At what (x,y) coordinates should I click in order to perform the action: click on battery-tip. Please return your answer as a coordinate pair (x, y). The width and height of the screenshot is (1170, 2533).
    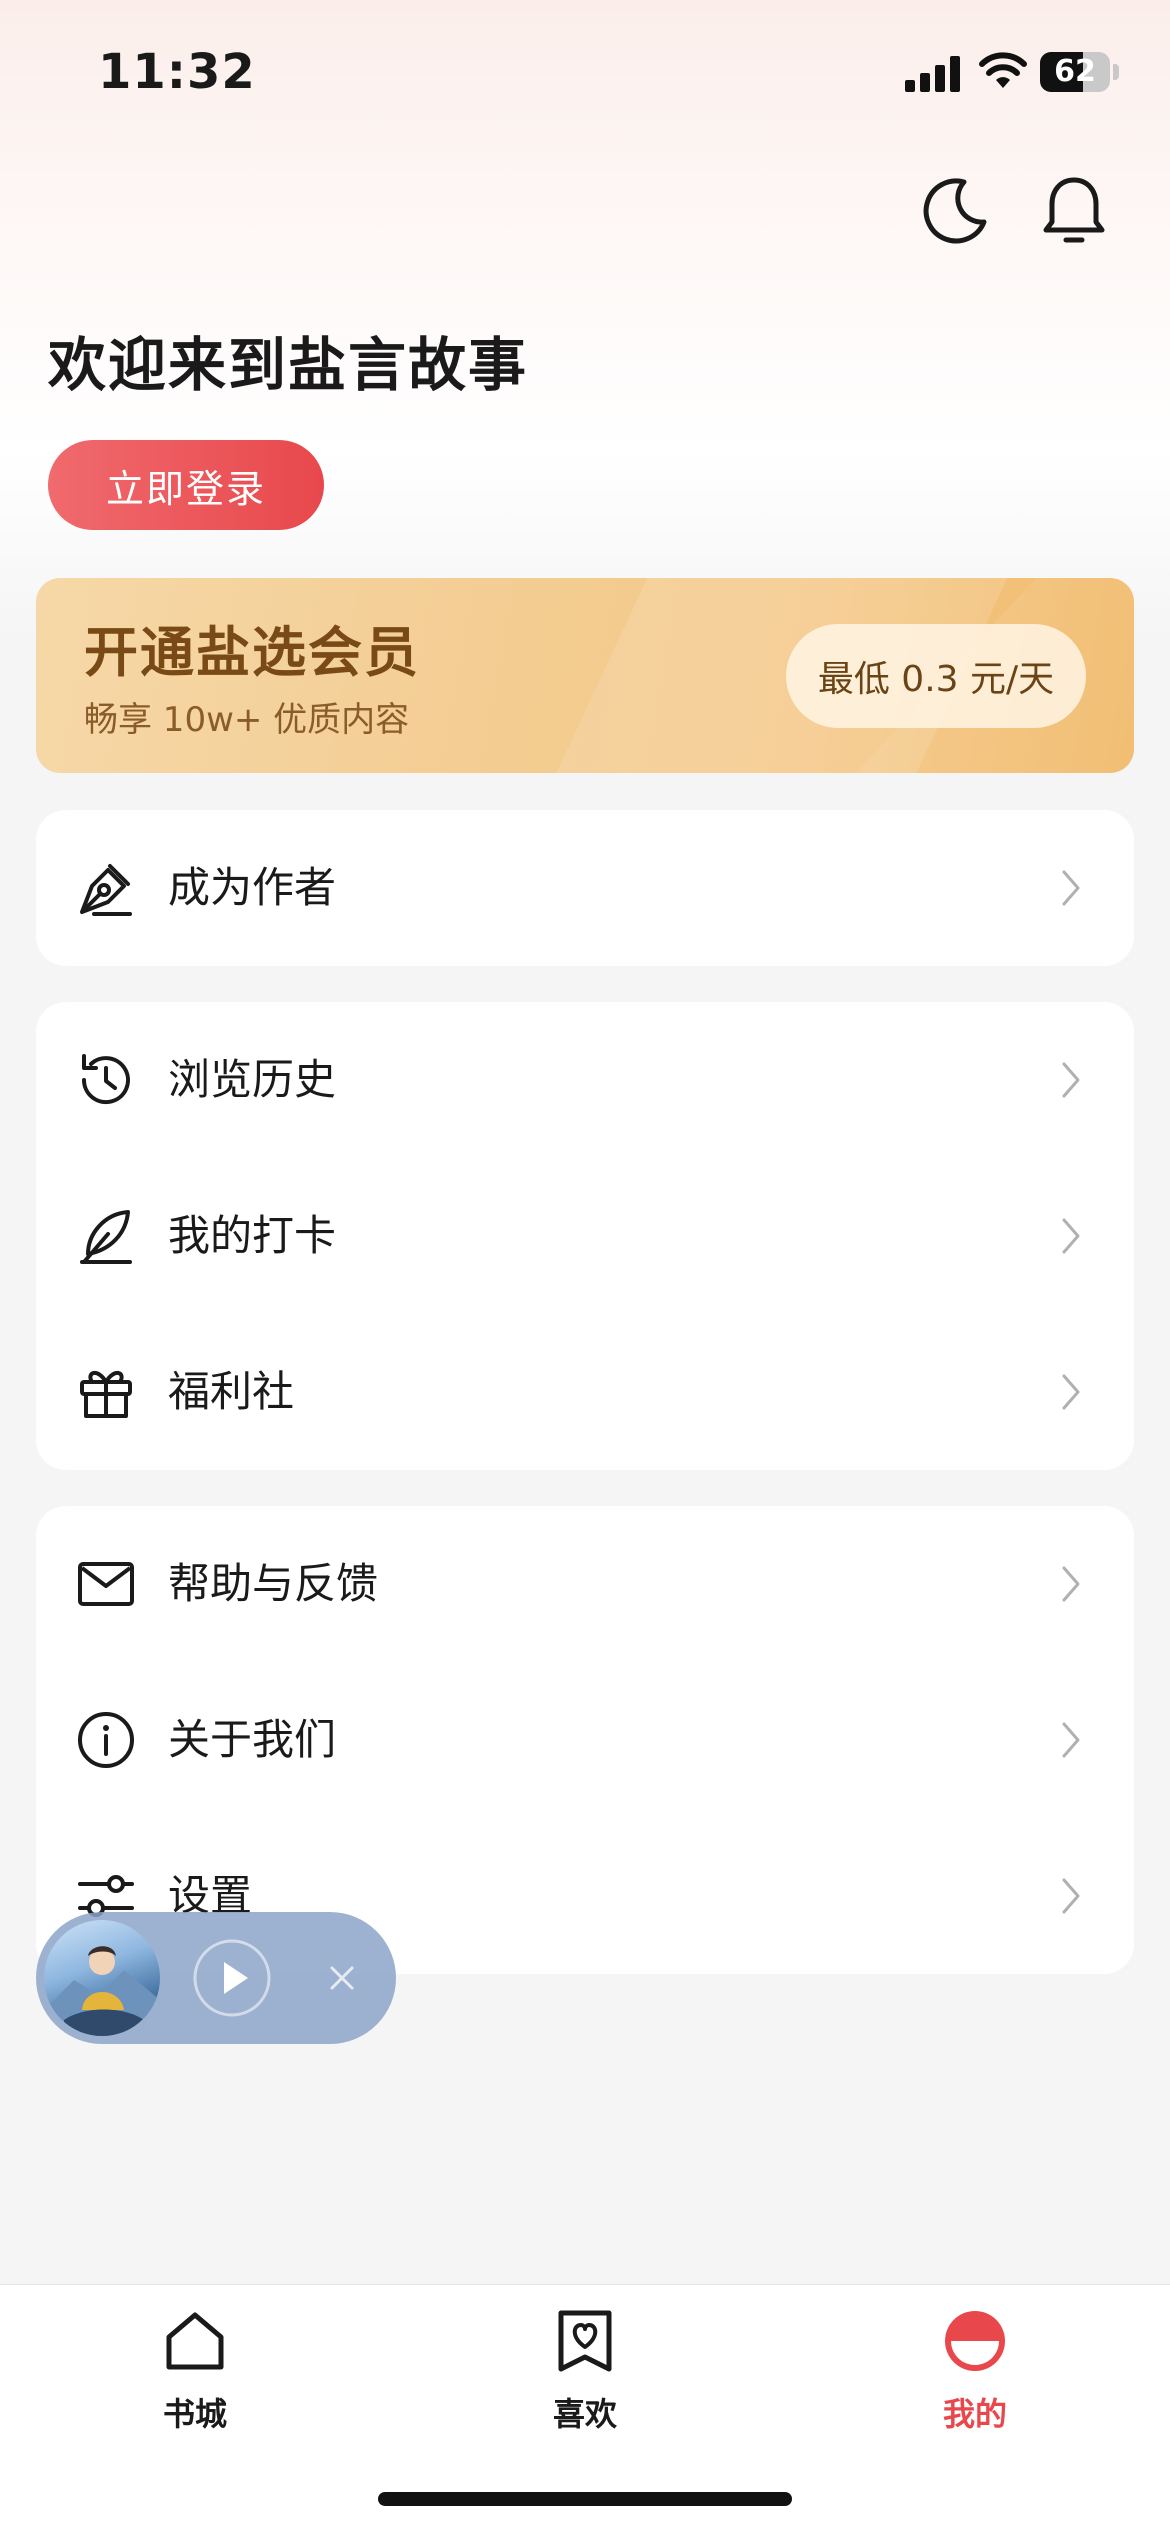
    Looking at the image, I should click on (1116, 72).